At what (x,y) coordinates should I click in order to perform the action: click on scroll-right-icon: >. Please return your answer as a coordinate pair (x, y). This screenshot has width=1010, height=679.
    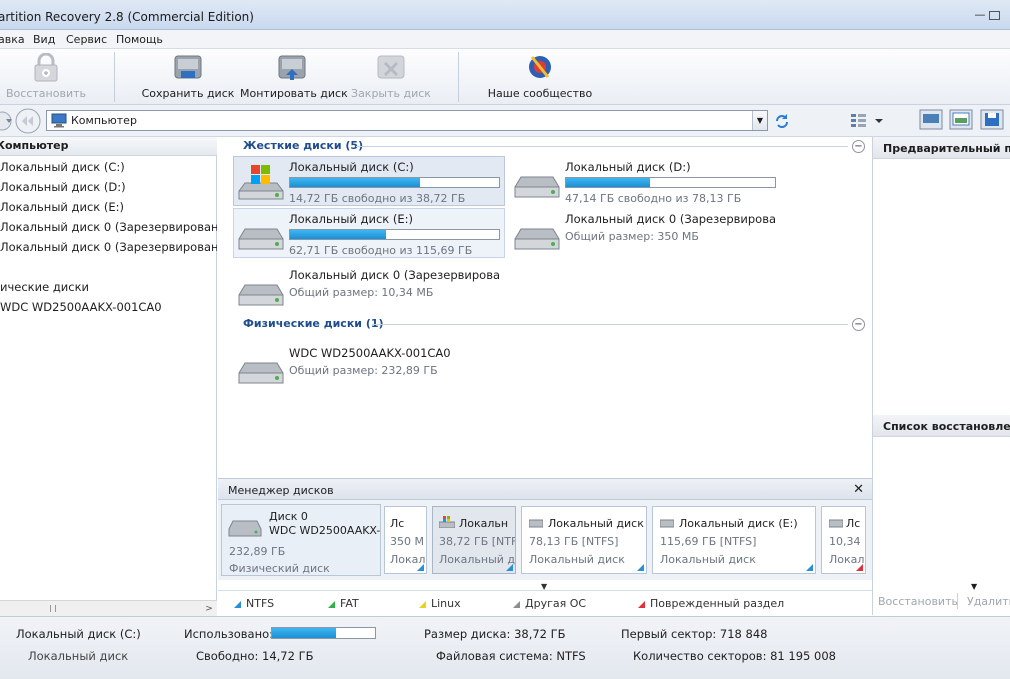
    Looking at the image, I should click on (209, 609).